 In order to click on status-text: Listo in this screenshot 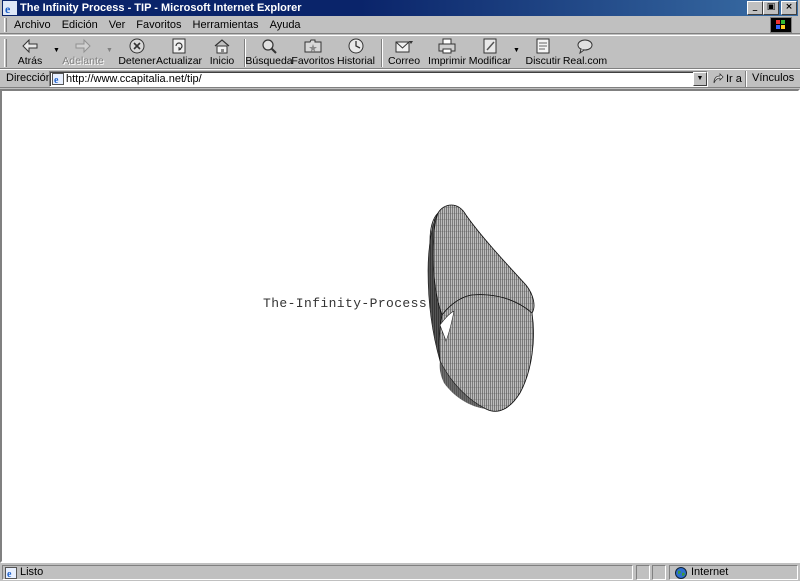, I will do `click(32, 572)`.